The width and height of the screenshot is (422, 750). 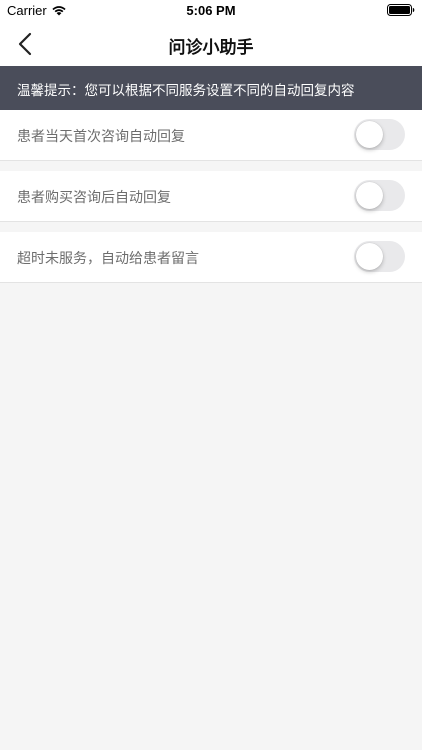 I want to click on navigation-bar: 问诊小助手, so click(x=211, y=44).